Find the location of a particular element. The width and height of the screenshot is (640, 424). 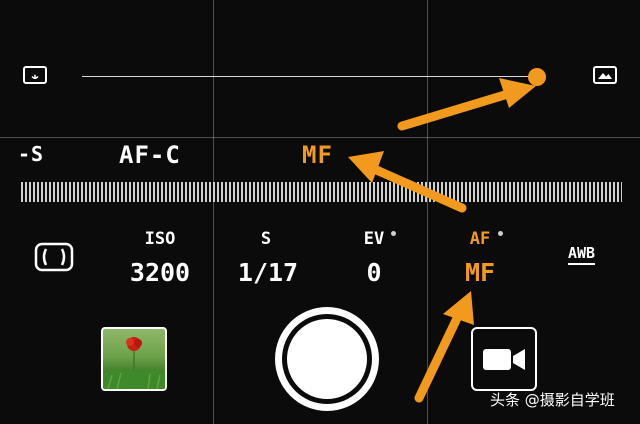

shutter-button-icon is located at coordinates (327, 359).